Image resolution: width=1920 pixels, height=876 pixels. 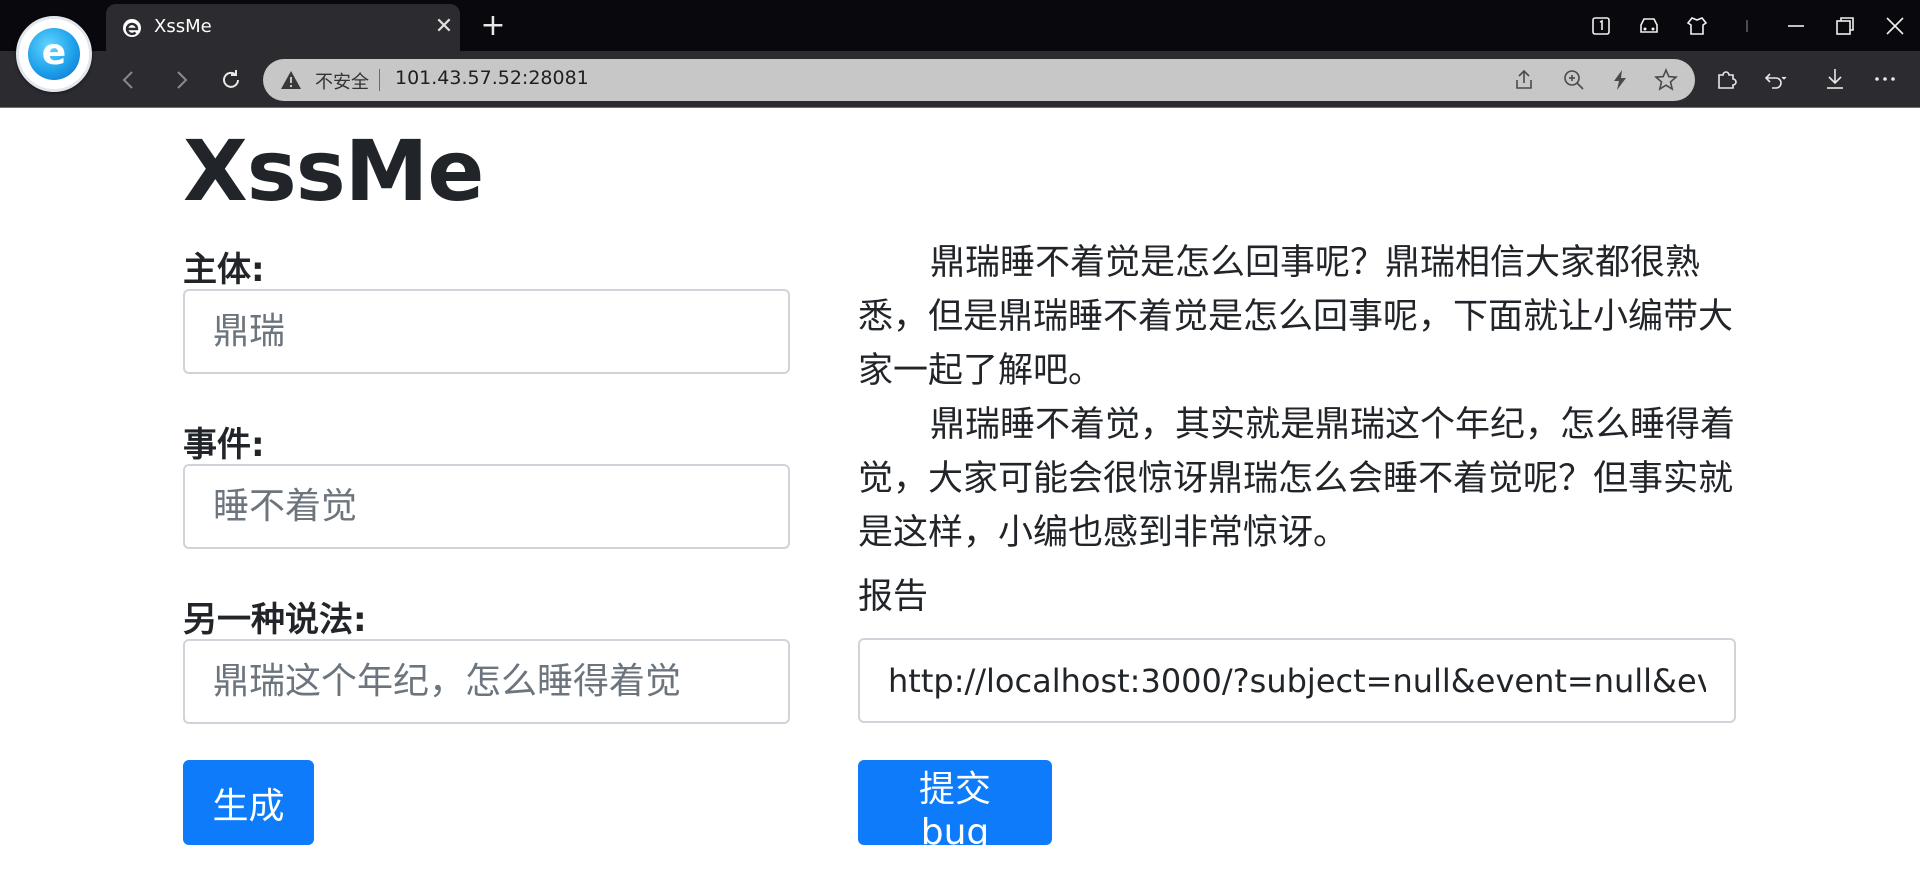 What do you see at coordinates (1895, 26) in the screenshot?
I see `close-icon` at bounding box center [1895, 26].